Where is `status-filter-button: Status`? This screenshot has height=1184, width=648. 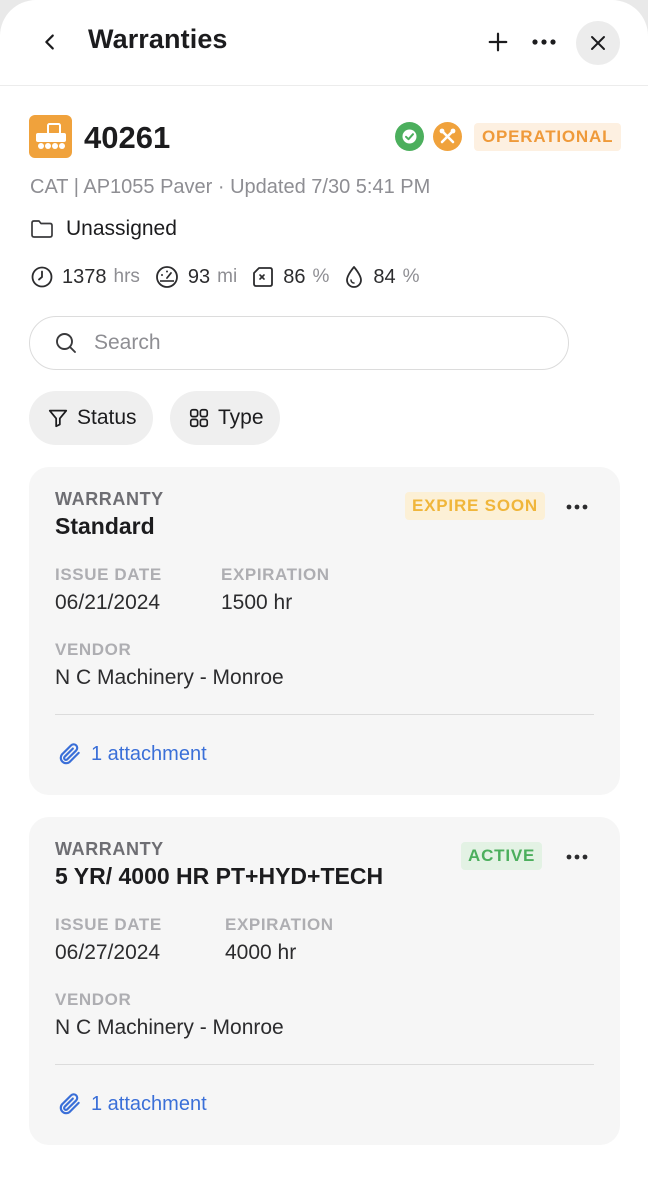 status-filter-button: Status is located at coordinates (91, 418).